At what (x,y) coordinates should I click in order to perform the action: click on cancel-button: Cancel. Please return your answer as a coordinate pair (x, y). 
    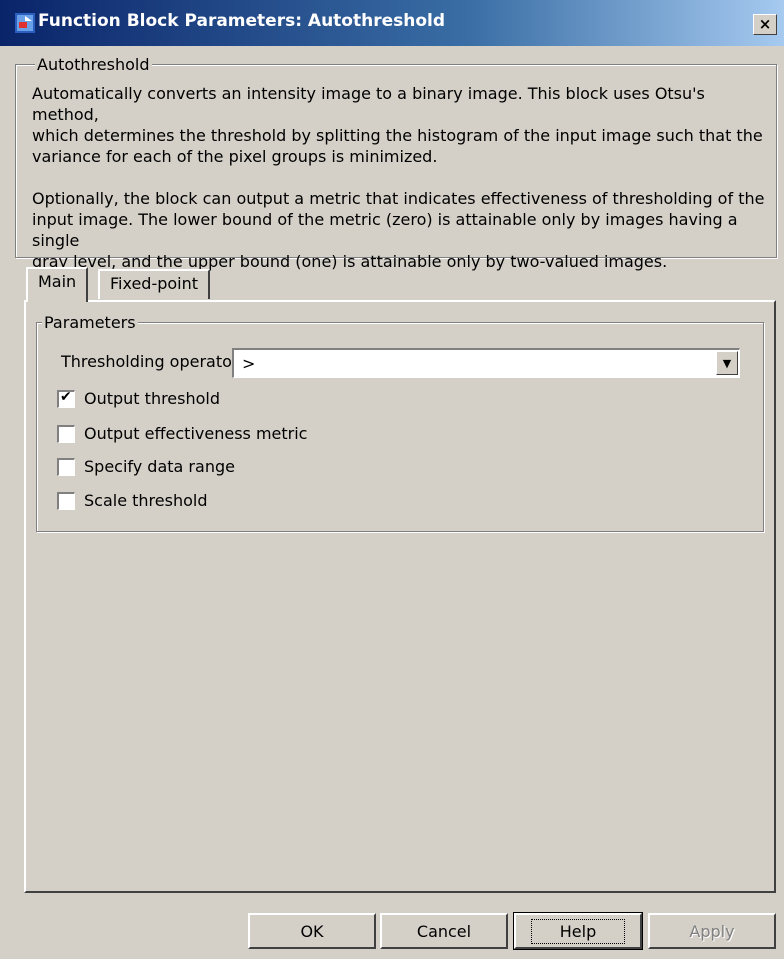
    Looking at the image, I should click on (444, 931).